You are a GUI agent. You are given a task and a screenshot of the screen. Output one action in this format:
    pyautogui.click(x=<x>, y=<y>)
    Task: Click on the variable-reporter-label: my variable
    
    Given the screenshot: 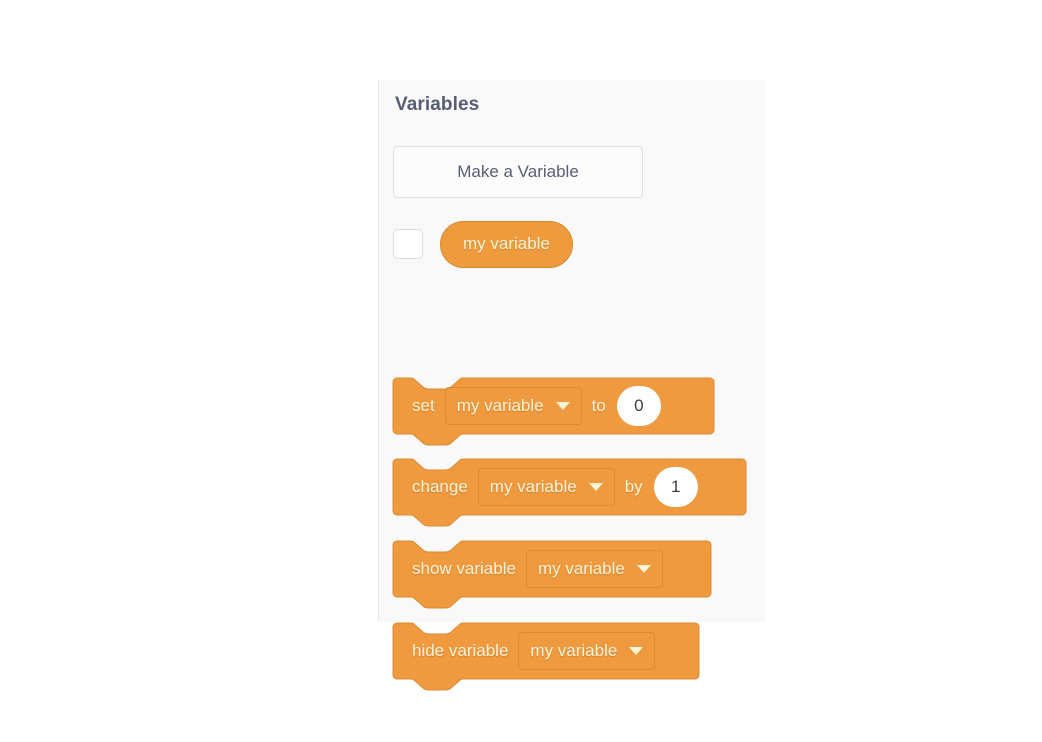 What is the action you would take?
    pyautogui.click(x=506, y=243)
    